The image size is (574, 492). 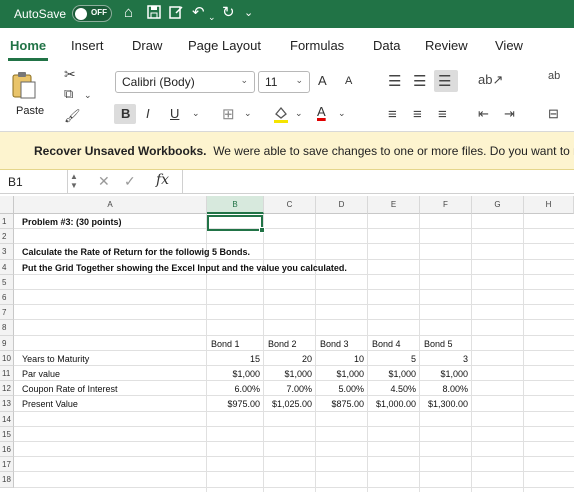 I want to click on row-header-15: 15, so click(x=7, y=434).